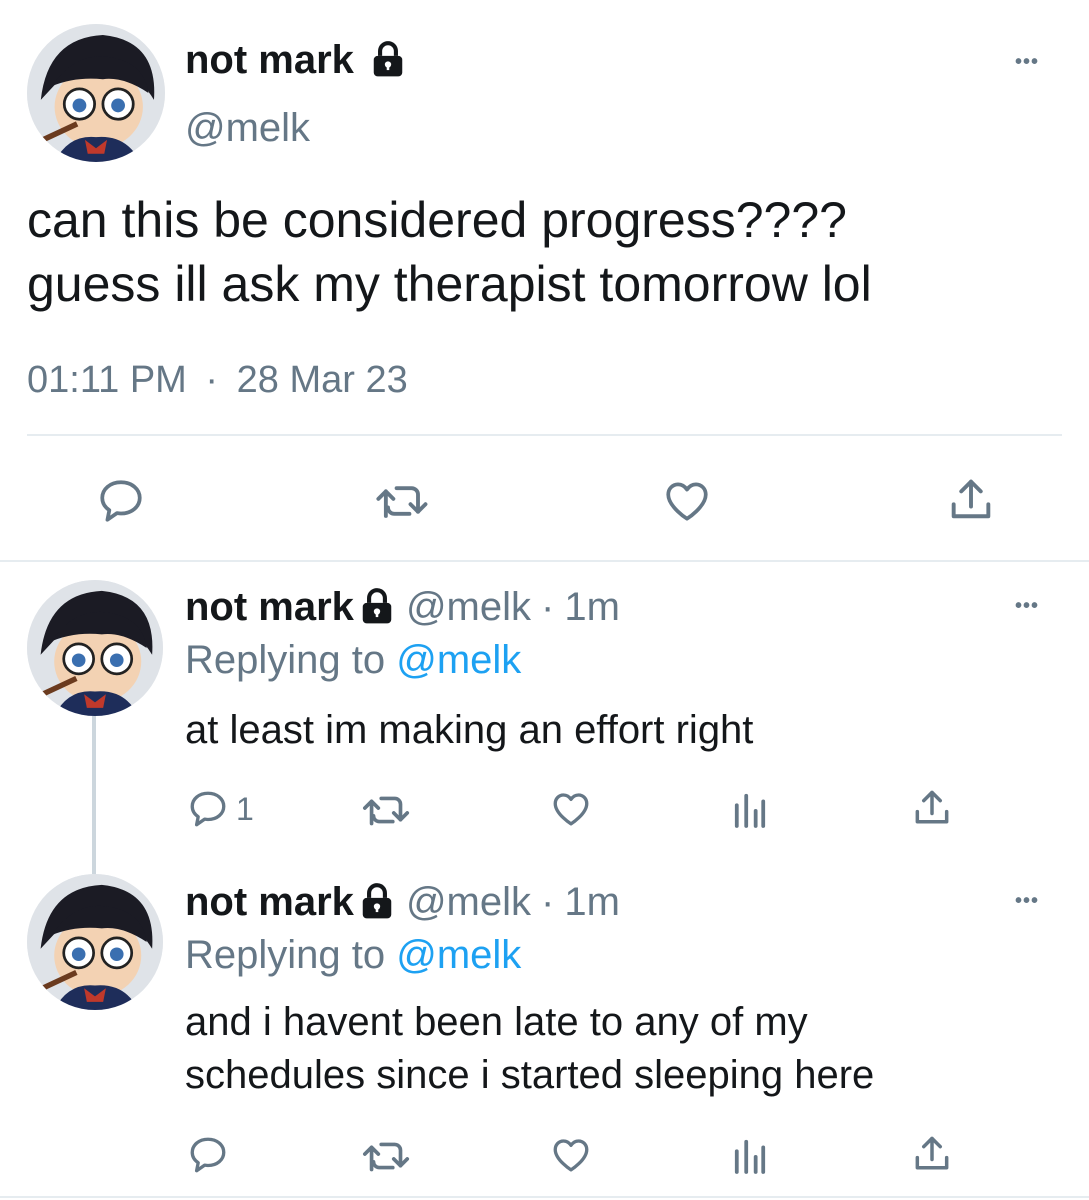 This screenshot has width=1089, height=1200. I want to click on tweet-text-line: can this be considered progress????, so click(437, 220).